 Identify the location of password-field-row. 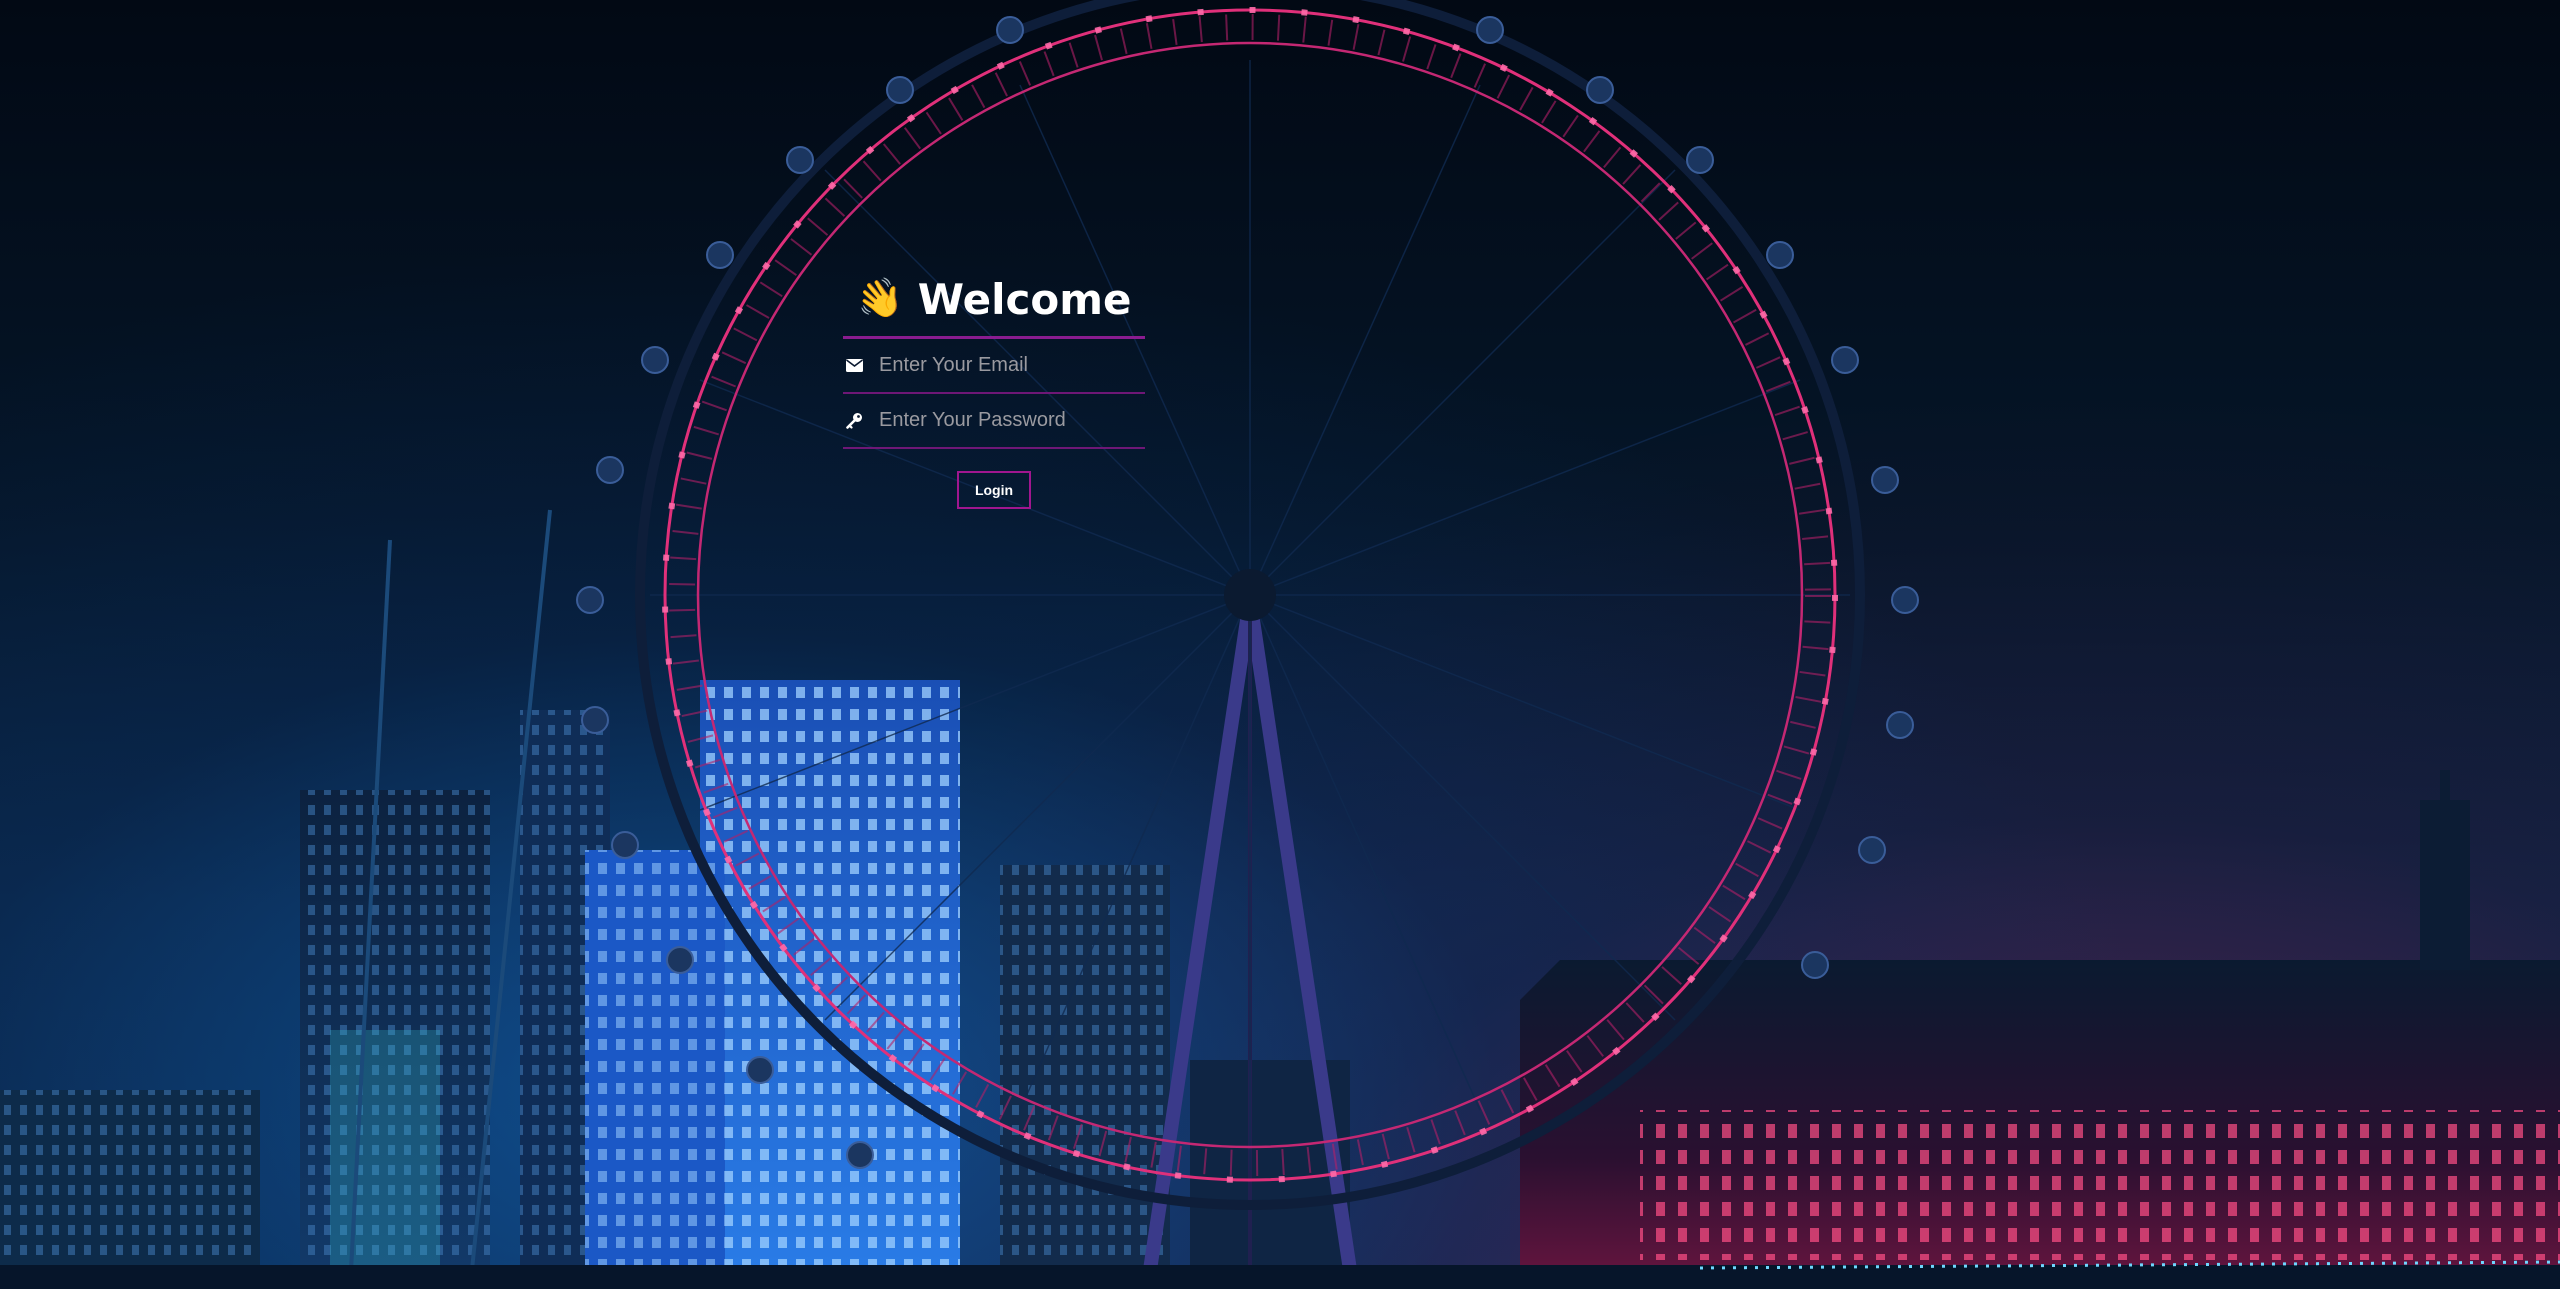
(994, 421).